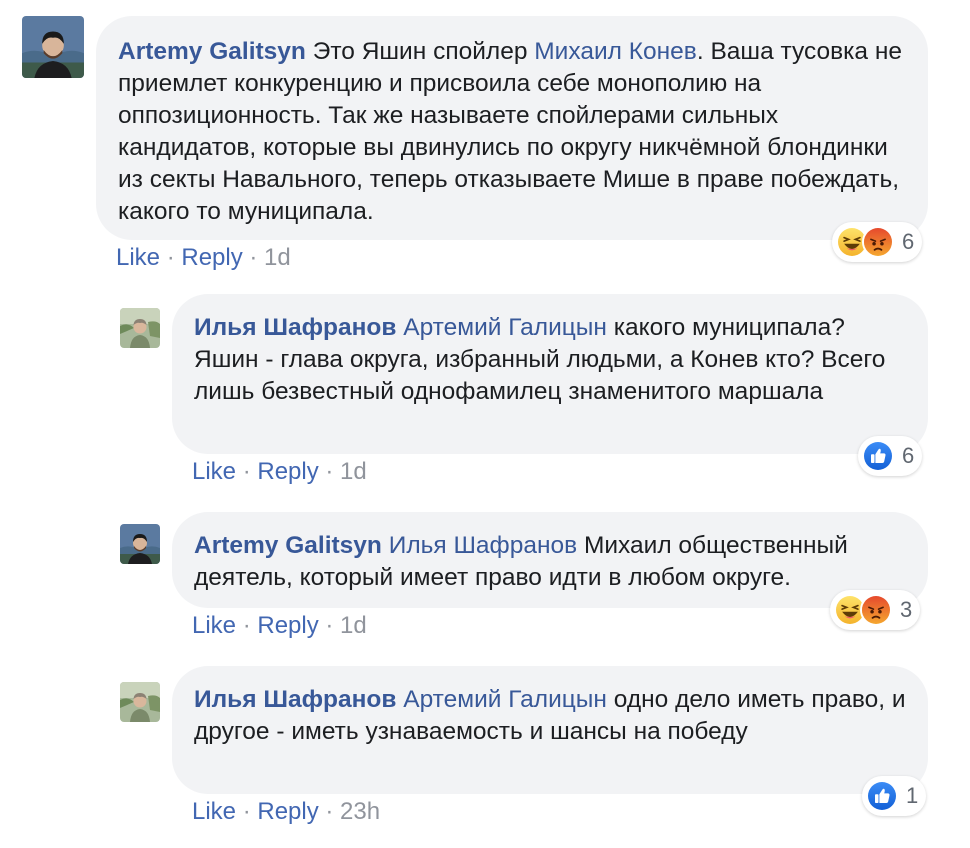 The height and width of the screenshot is (848, 970). Describe the element at coordinates (423, 51) in the screenshot. I see `comment-text: Это Яшин спойлер` at that location.